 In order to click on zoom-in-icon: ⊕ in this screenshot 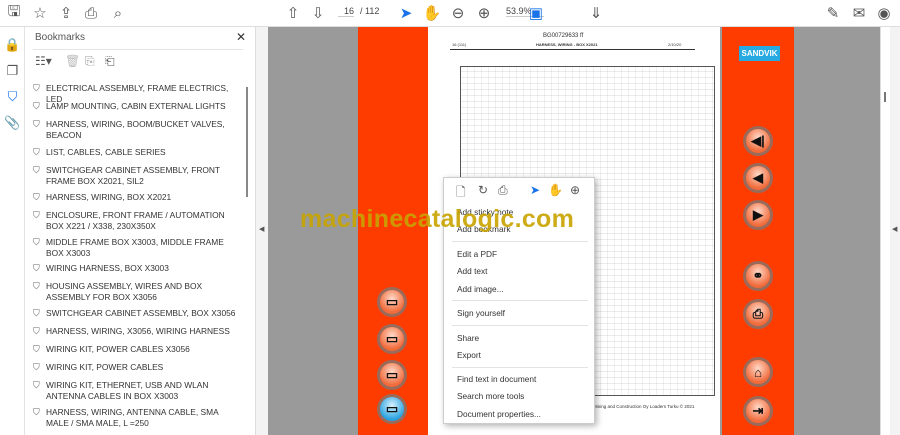, I will do `click(484, 13)`.